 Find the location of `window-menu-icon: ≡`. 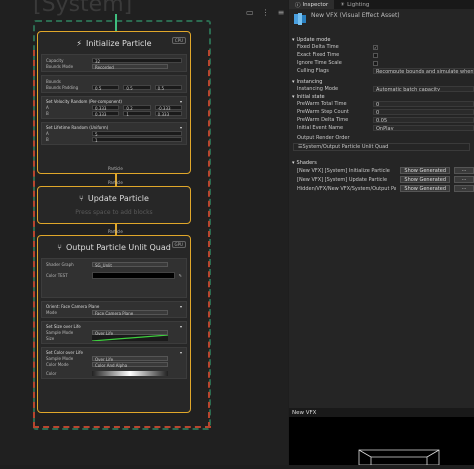

window-menu-icon: ≡ is located at coordinates (281, 12).